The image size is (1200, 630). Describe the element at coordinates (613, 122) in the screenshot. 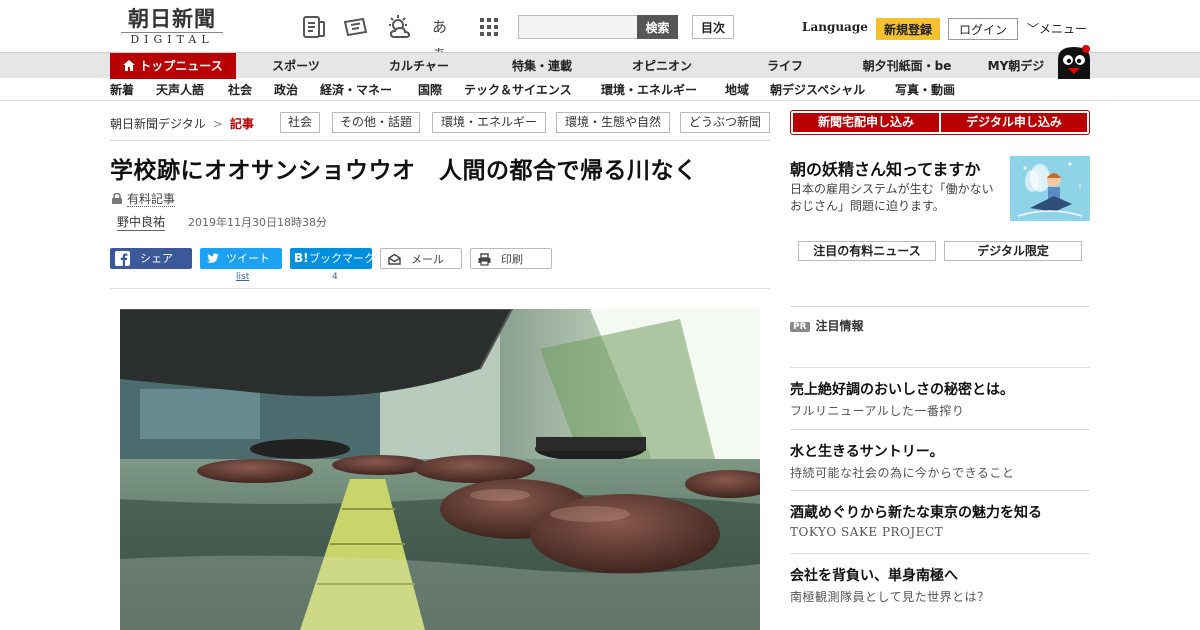

I see `tag-ecology-nature: 環境・生態や自然` at that location.